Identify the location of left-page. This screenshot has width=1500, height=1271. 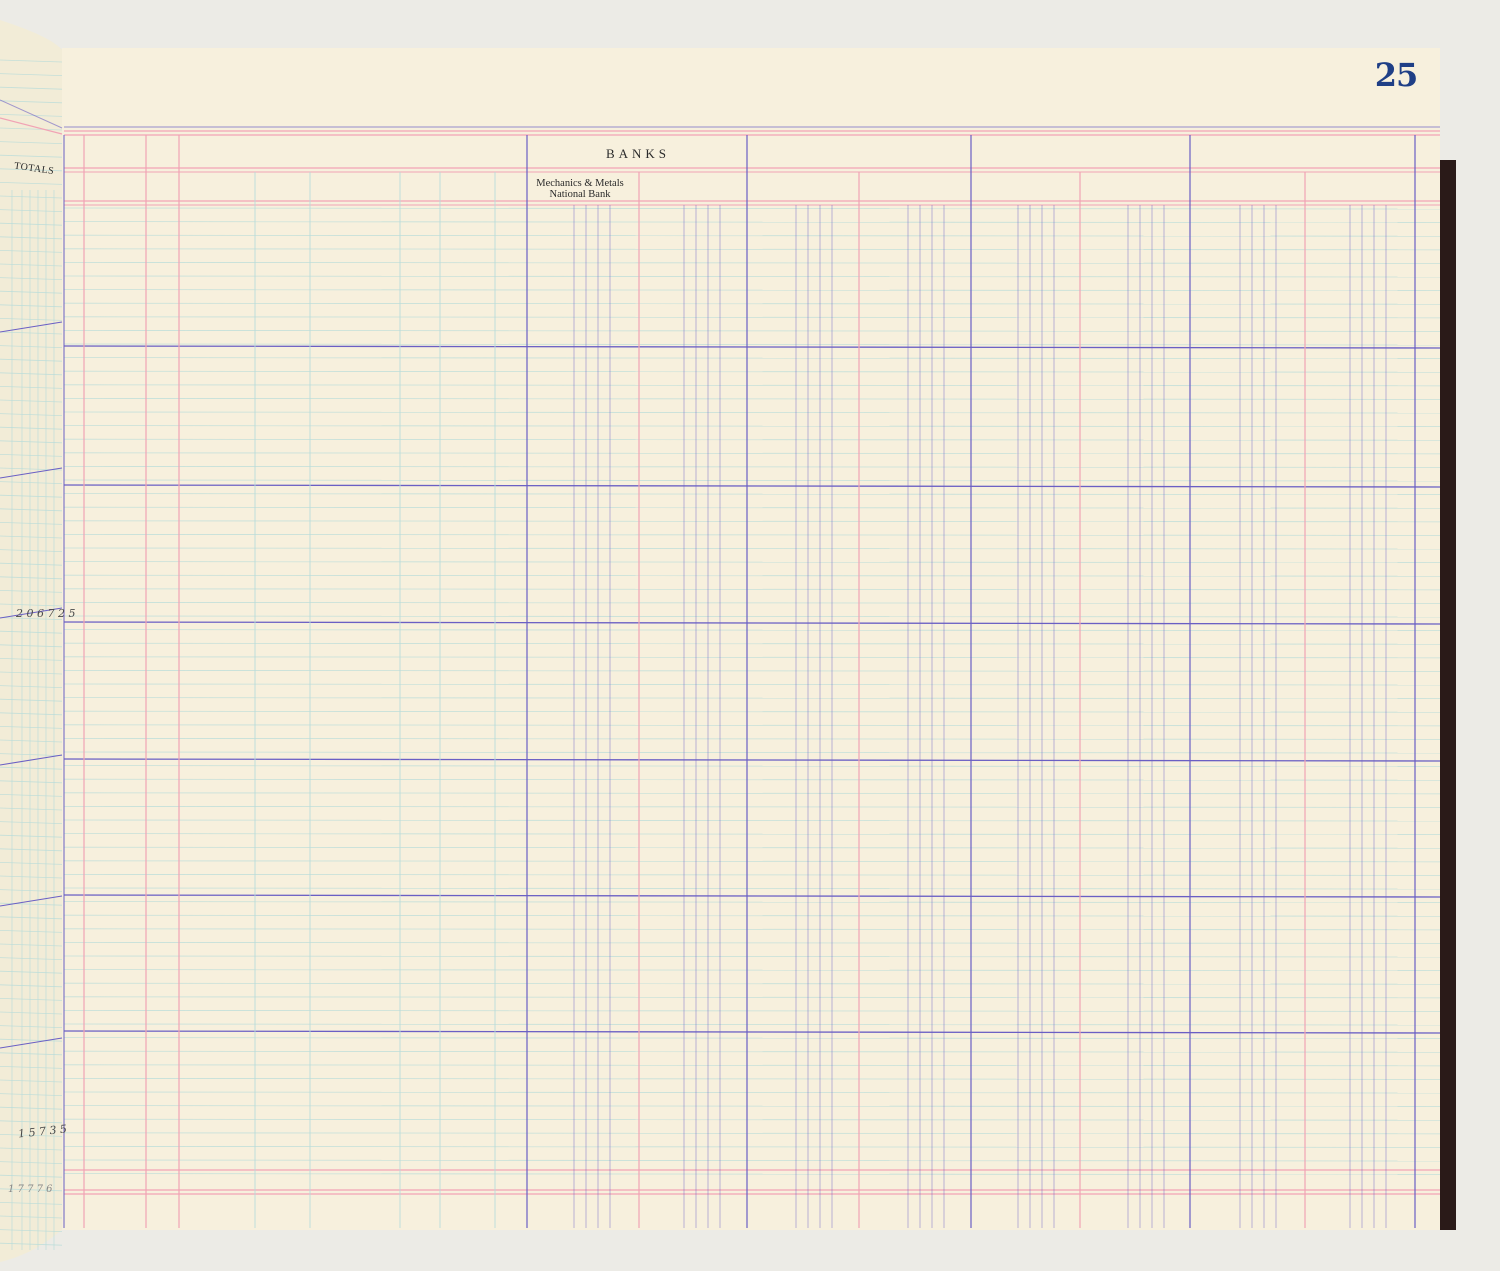
(32, 641).